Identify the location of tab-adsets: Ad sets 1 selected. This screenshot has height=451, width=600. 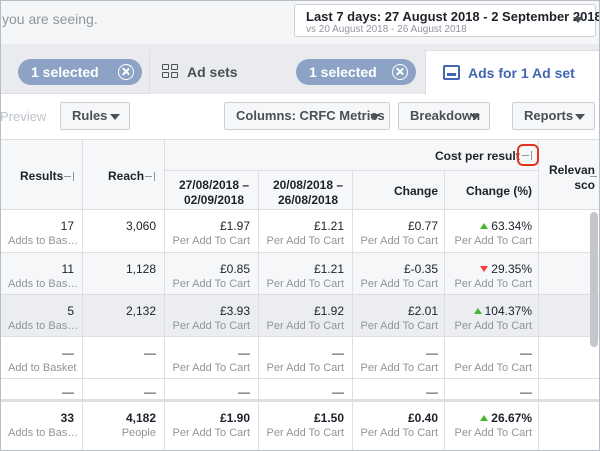
(286, 72).